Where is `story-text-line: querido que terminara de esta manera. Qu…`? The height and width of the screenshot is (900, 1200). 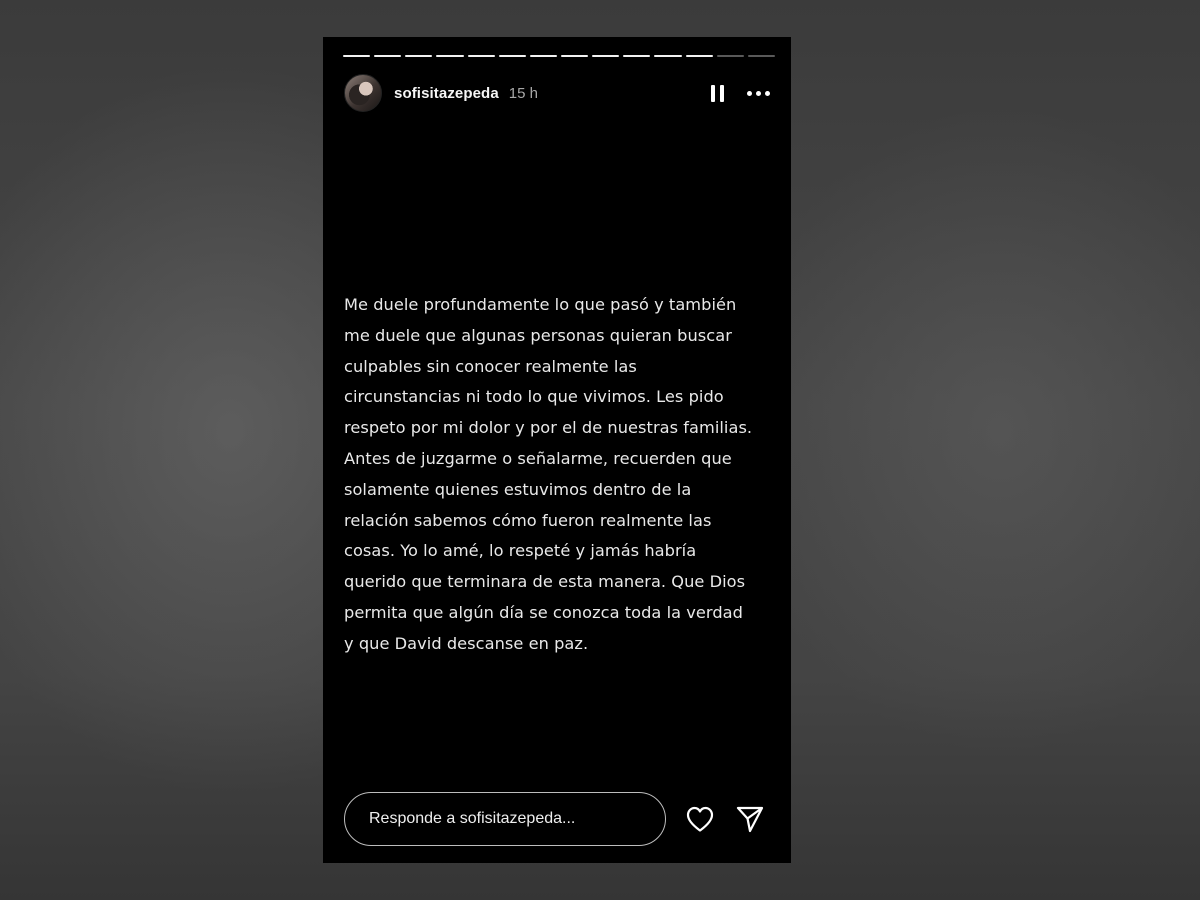
story-text-line: querido que terminara de esta manera. Qu… is located at coordinates (545, 582).